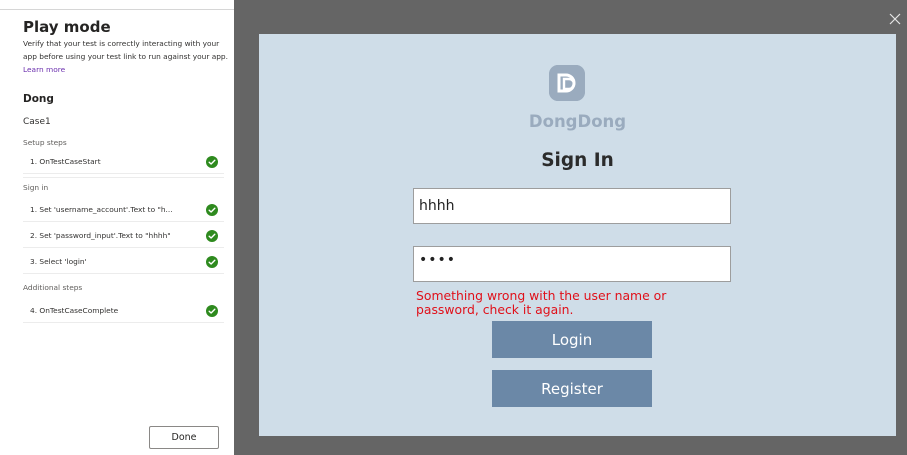  Describe the element at coordinates (572, 388) in the screenshot. I see `register-button: Register` at that location.